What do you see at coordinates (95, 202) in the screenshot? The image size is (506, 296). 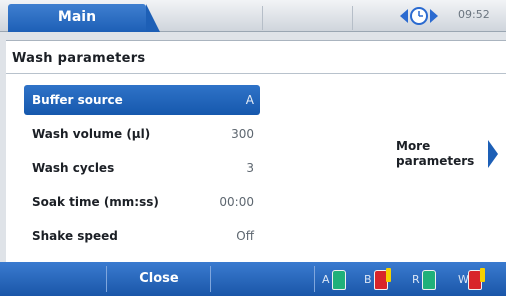 I see `param-label: Soak time (mm:ss)` at bounding box center [95, 202].